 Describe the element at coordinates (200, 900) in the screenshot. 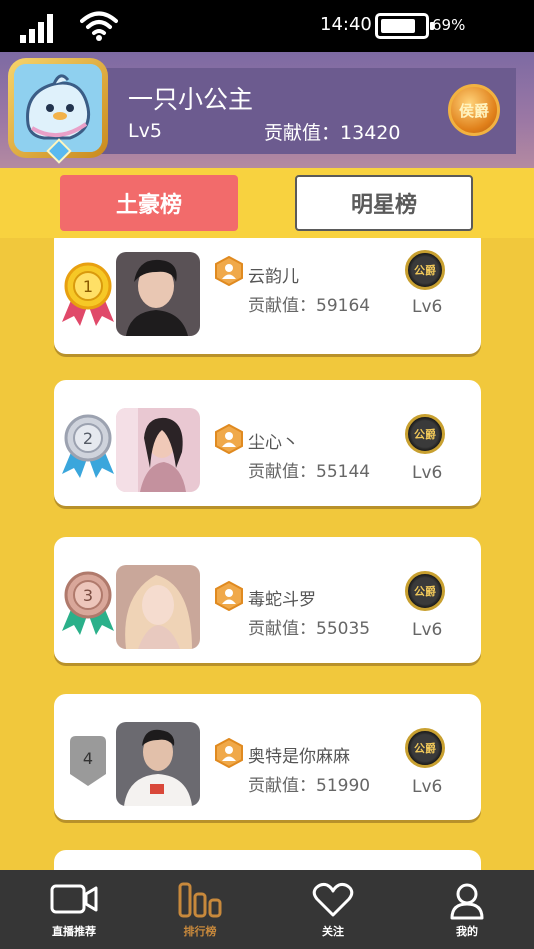

I see `ranking-icon` at that location.